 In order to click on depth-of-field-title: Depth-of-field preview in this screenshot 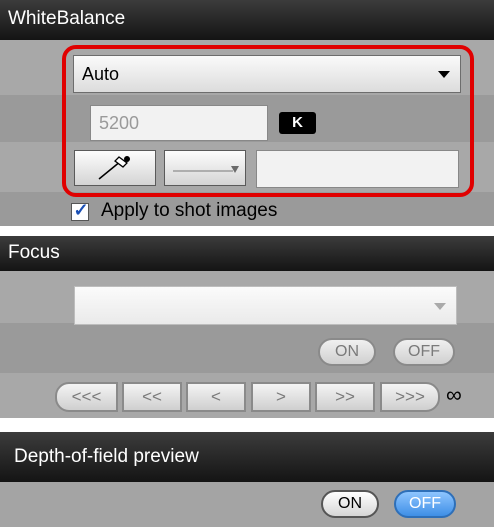, I will do `click(106, 456)`.